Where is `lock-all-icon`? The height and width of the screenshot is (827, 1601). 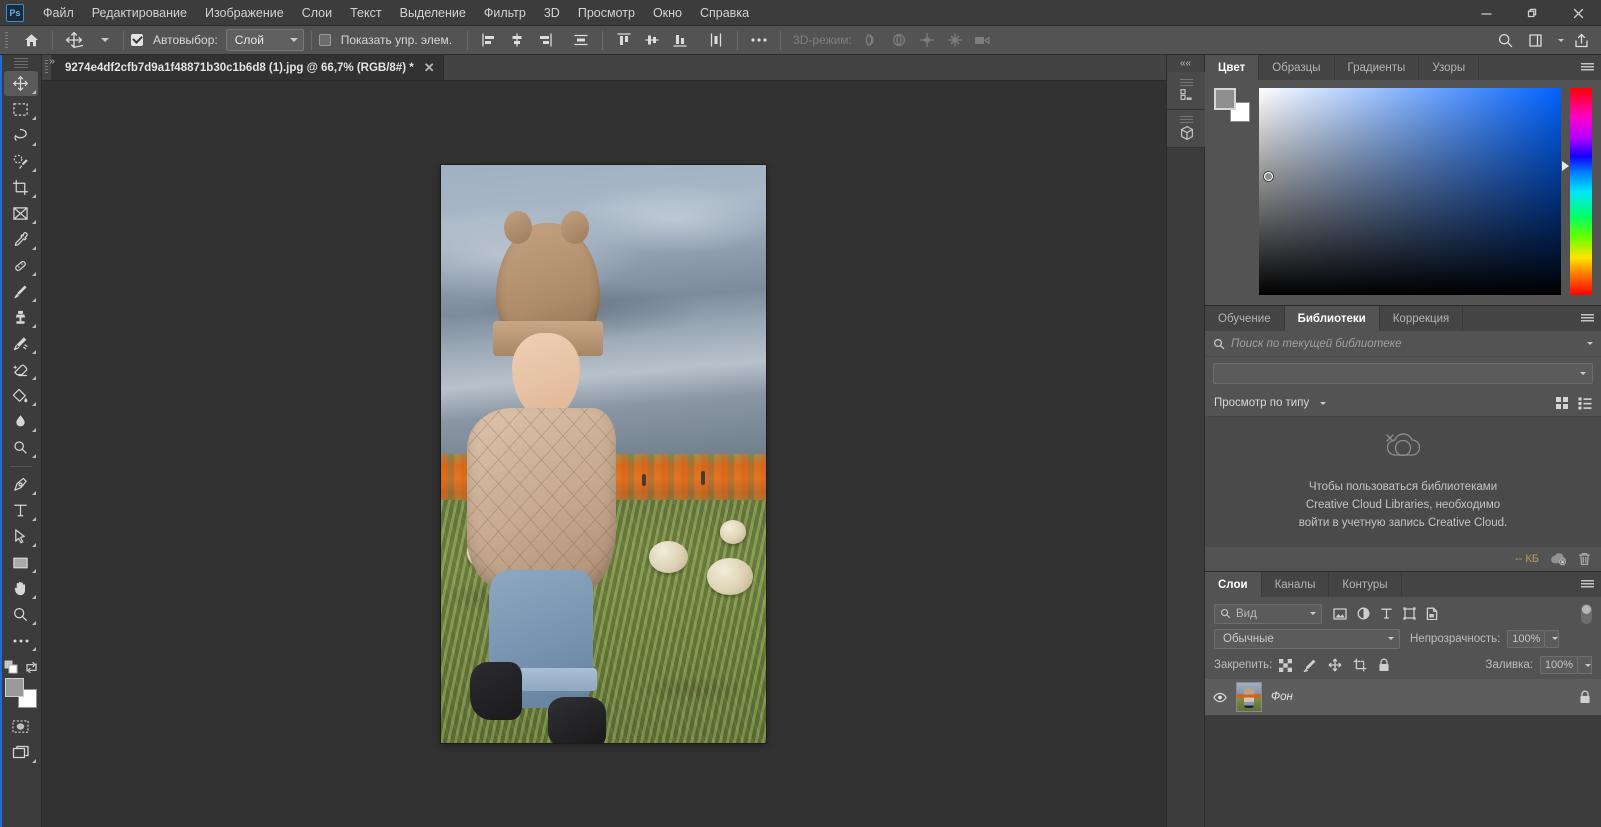 lock-all-icon is located at coordinates (1384, 665).